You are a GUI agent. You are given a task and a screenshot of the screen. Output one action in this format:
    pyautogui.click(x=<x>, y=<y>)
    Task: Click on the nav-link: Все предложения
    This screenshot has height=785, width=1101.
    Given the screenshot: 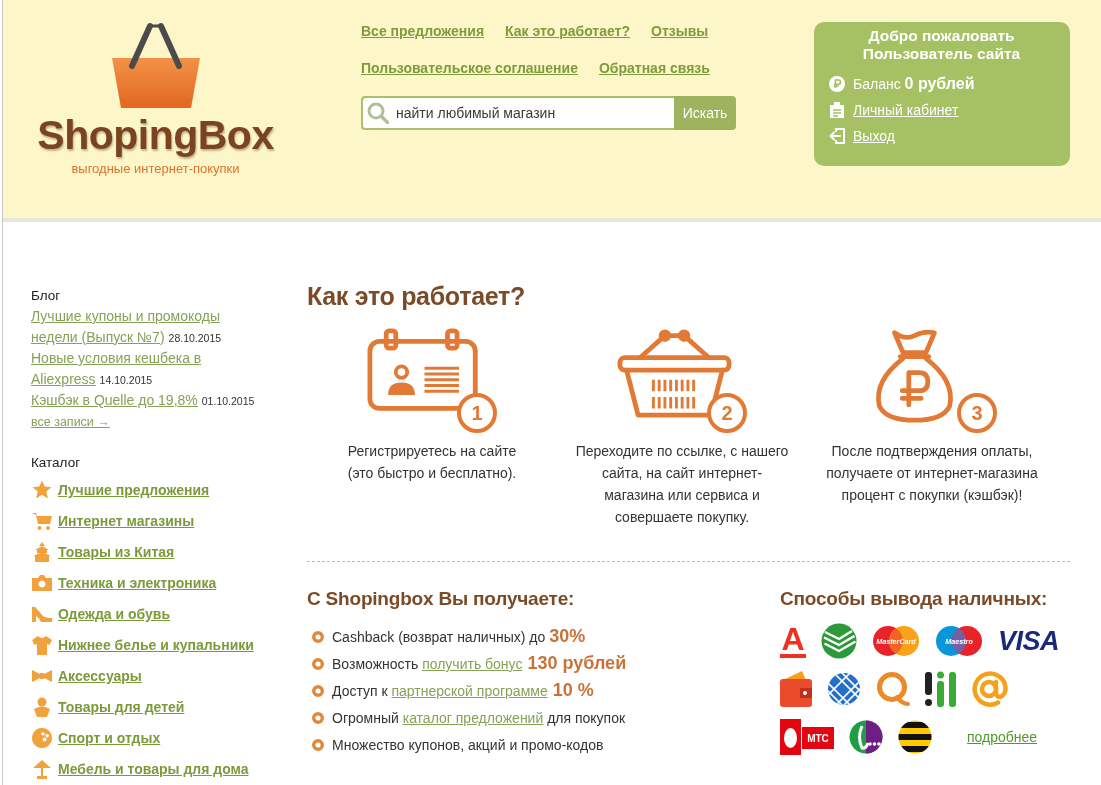 What is the action you would take?
    pyautogui.click(x=423, y=31)
    